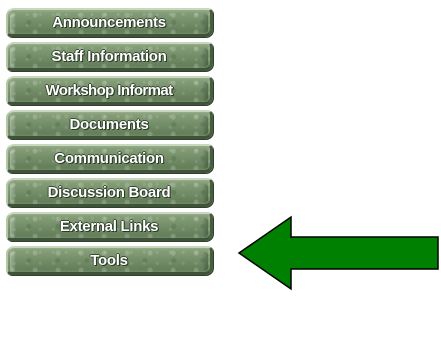 This screenshot has height=360, width=441. I want to click on nav-button-external-links: External Links, so click(109, 226).